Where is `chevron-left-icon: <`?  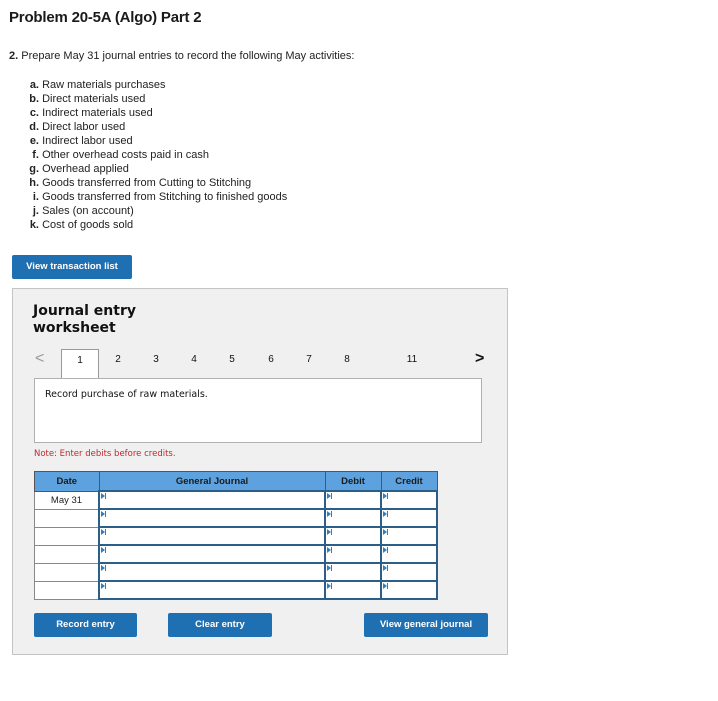
chevron-left-icon: < is located at coordinates (39, 359).